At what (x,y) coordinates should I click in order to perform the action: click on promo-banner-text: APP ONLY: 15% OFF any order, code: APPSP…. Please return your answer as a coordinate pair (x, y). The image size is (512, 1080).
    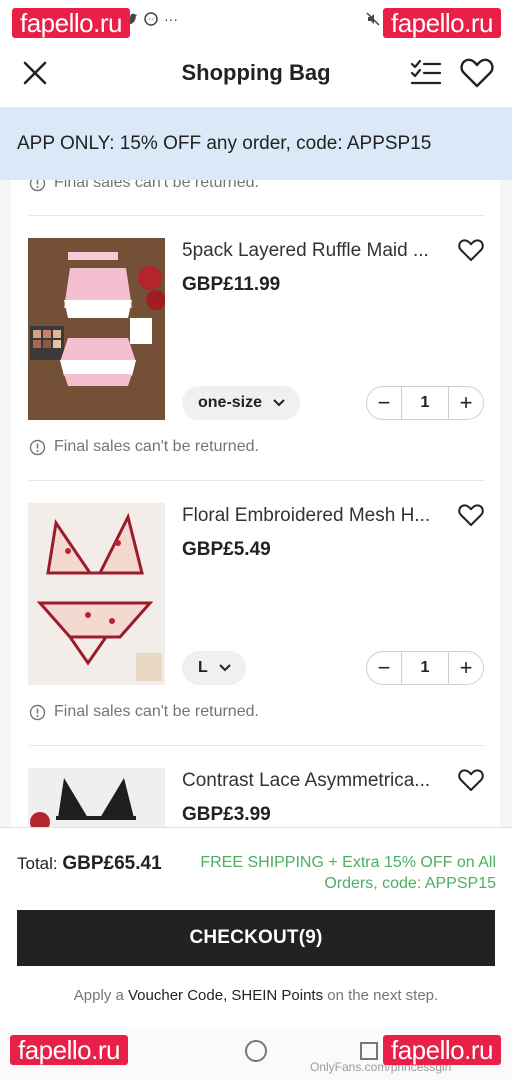
    Looking at the image, I should click on (224, 143).